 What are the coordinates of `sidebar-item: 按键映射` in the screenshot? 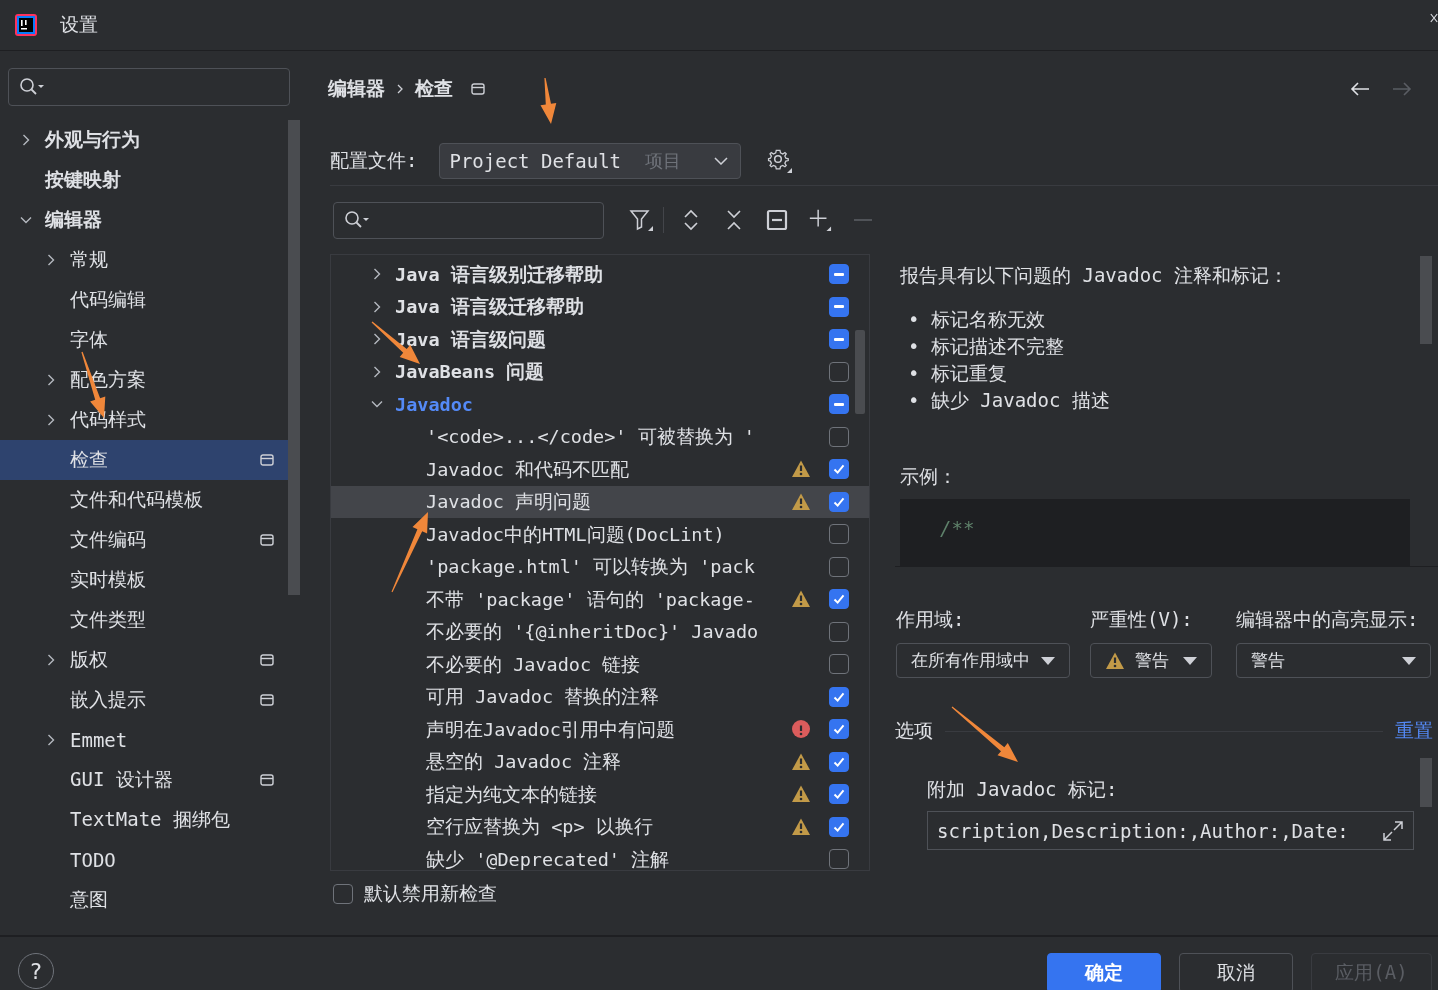 It's located at (144, 180).